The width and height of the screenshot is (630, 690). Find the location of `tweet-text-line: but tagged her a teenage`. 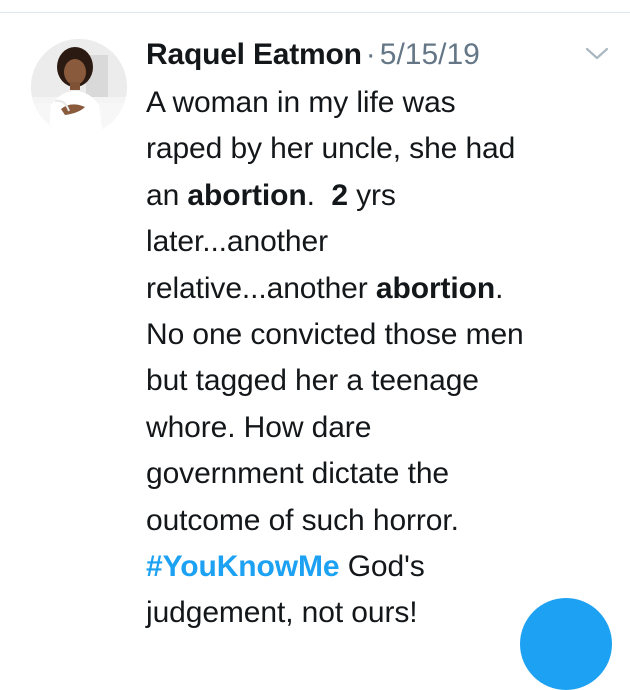

tweet-text-line: but tagged her a teenage is located at coordinates (312, 381).